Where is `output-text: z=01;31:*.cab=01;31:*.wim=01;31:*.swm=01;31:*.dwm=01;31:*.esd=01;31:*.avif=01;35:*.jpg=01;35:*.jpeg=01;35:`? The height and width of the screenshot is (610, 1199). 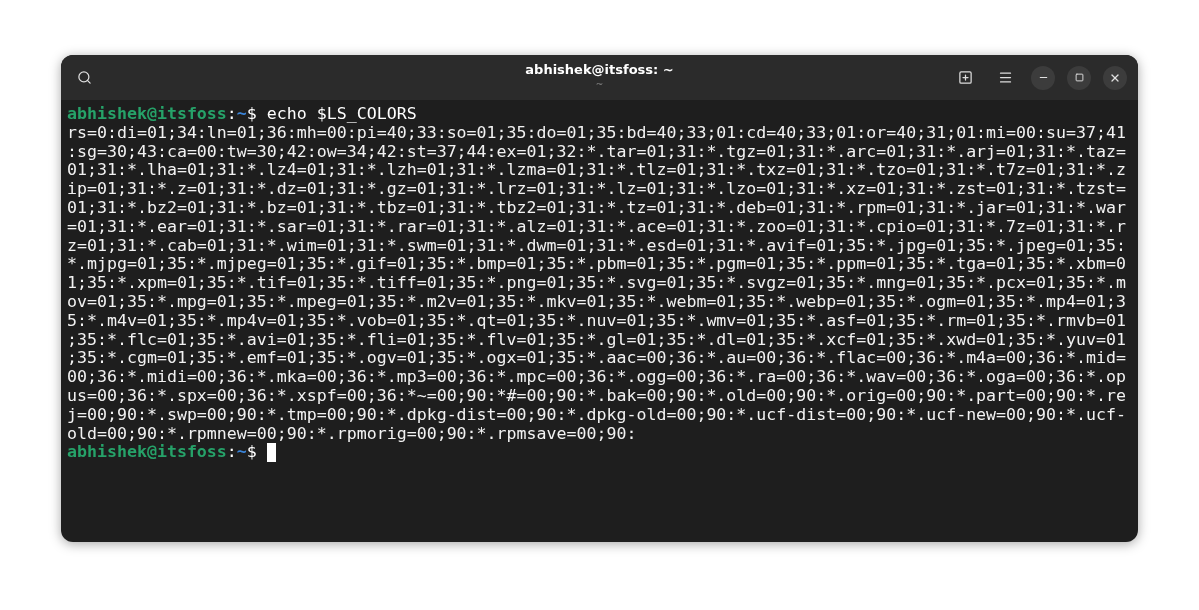
output-text: z=01;31:*.cab=01;31:*.wim=01;31:*.swm=01;31:*.dwm=01;31:*.esd=01;31:*.avif=01;35:*.jpg=01;35:*.jpeg=01;35: is located at coordinates (596, 245).